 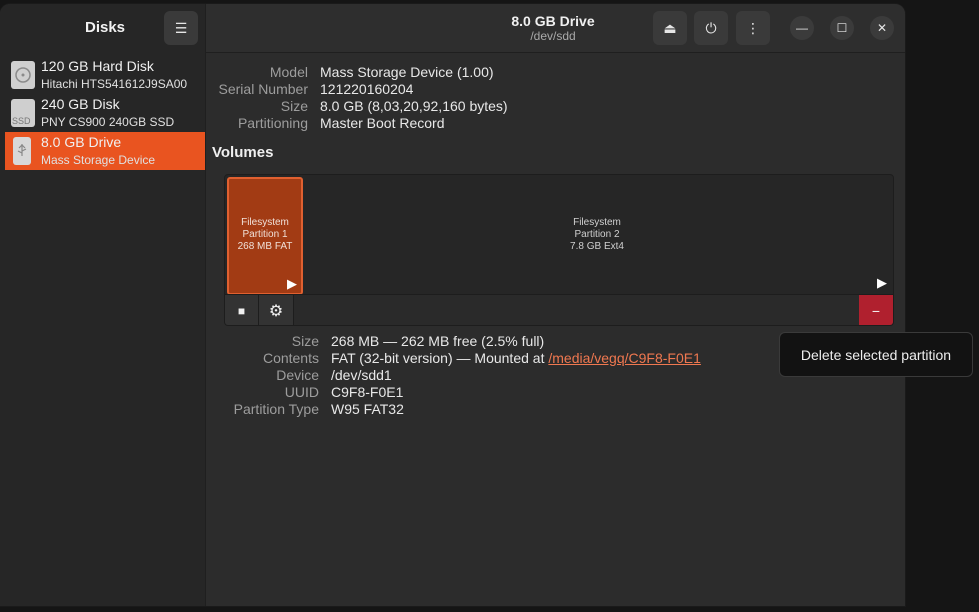 What do you see at coordinates (243, 152) in the screenshot?
I see `volumes-heading: Volumes` at bounding box center [243, 152].